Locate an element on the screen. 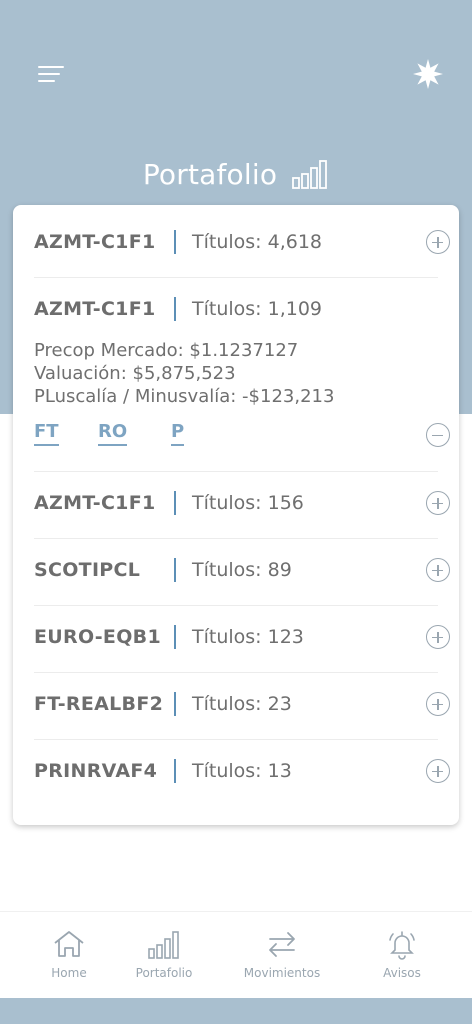 This screenshot has height=1024, width=472. holding-ticker: PRINRVAF4 is located at coordinates (96, 771).